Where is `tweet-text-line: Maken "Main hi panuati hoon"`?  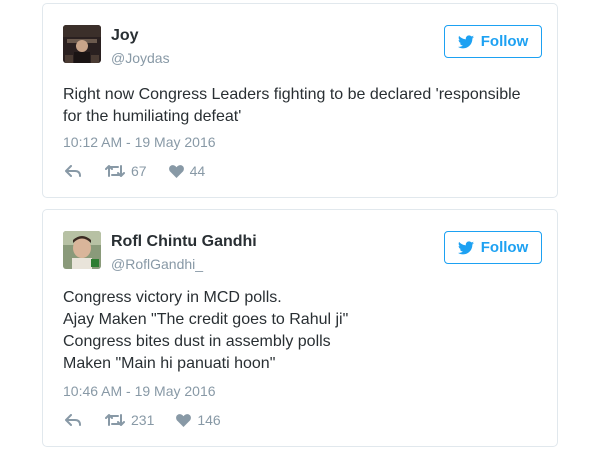
tweet-text-line: Maken "Main hi panuati hoon" is located at coordinates (169, 363).